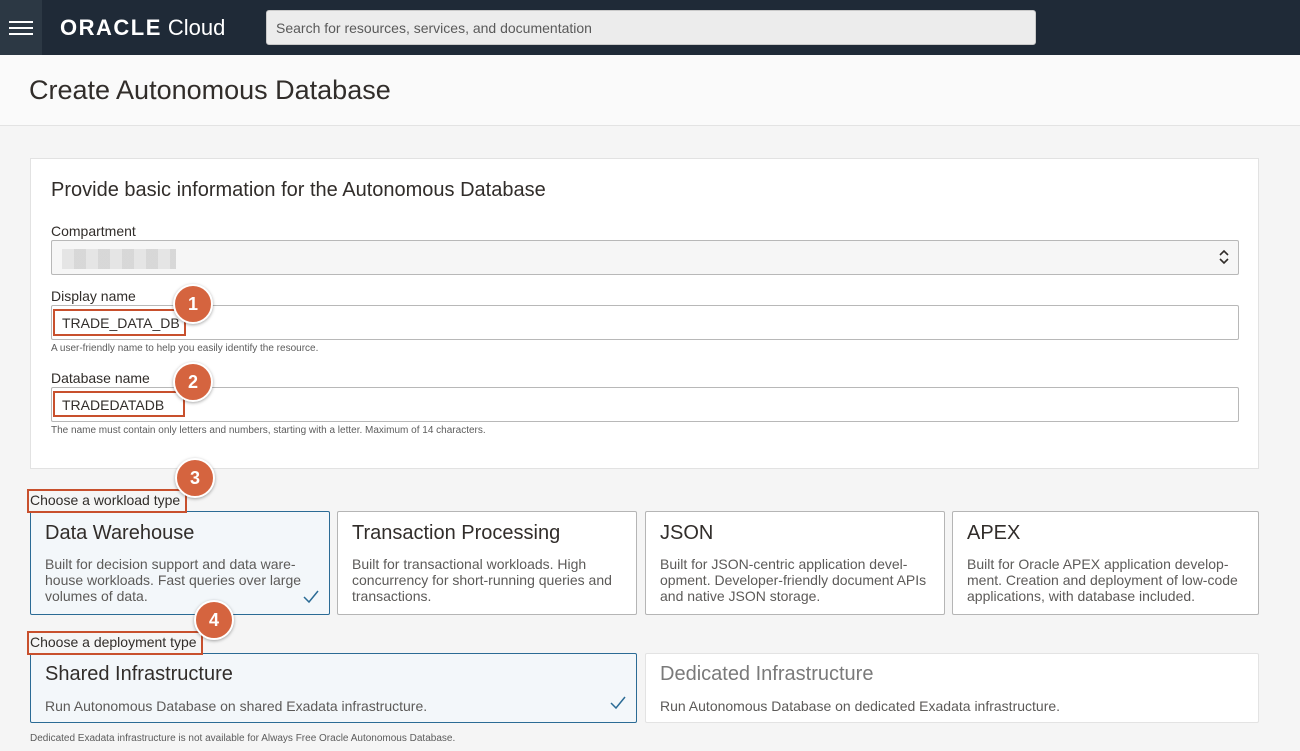  I want to click on annotation-badge-4: 4, so click(214, 620).